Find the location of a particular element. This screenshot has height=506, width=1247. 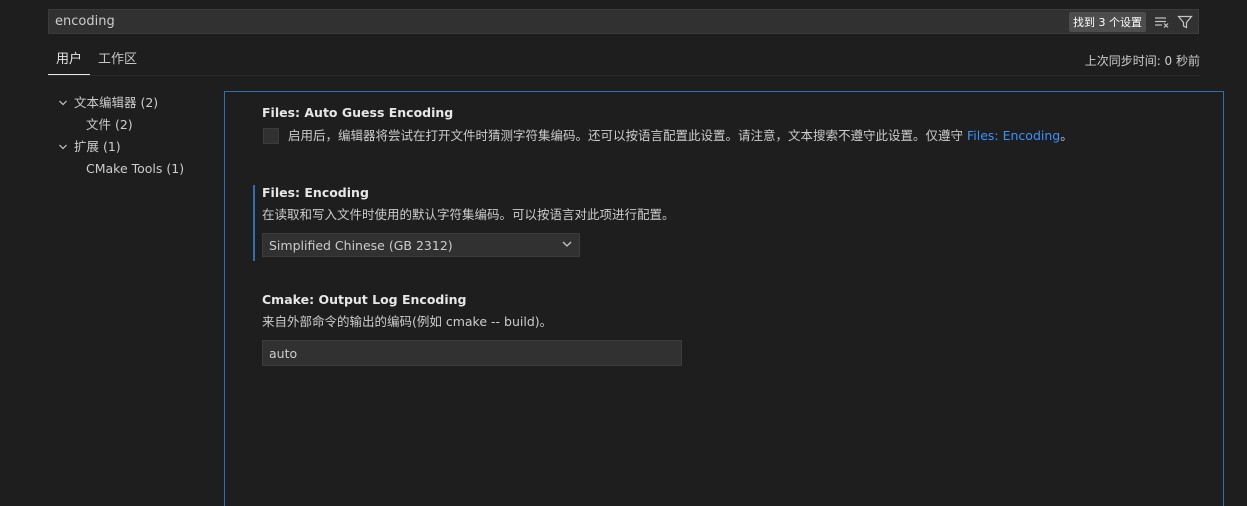

setting-title: Files: Auto Guess Encoding is located at coordinates (358, 112).